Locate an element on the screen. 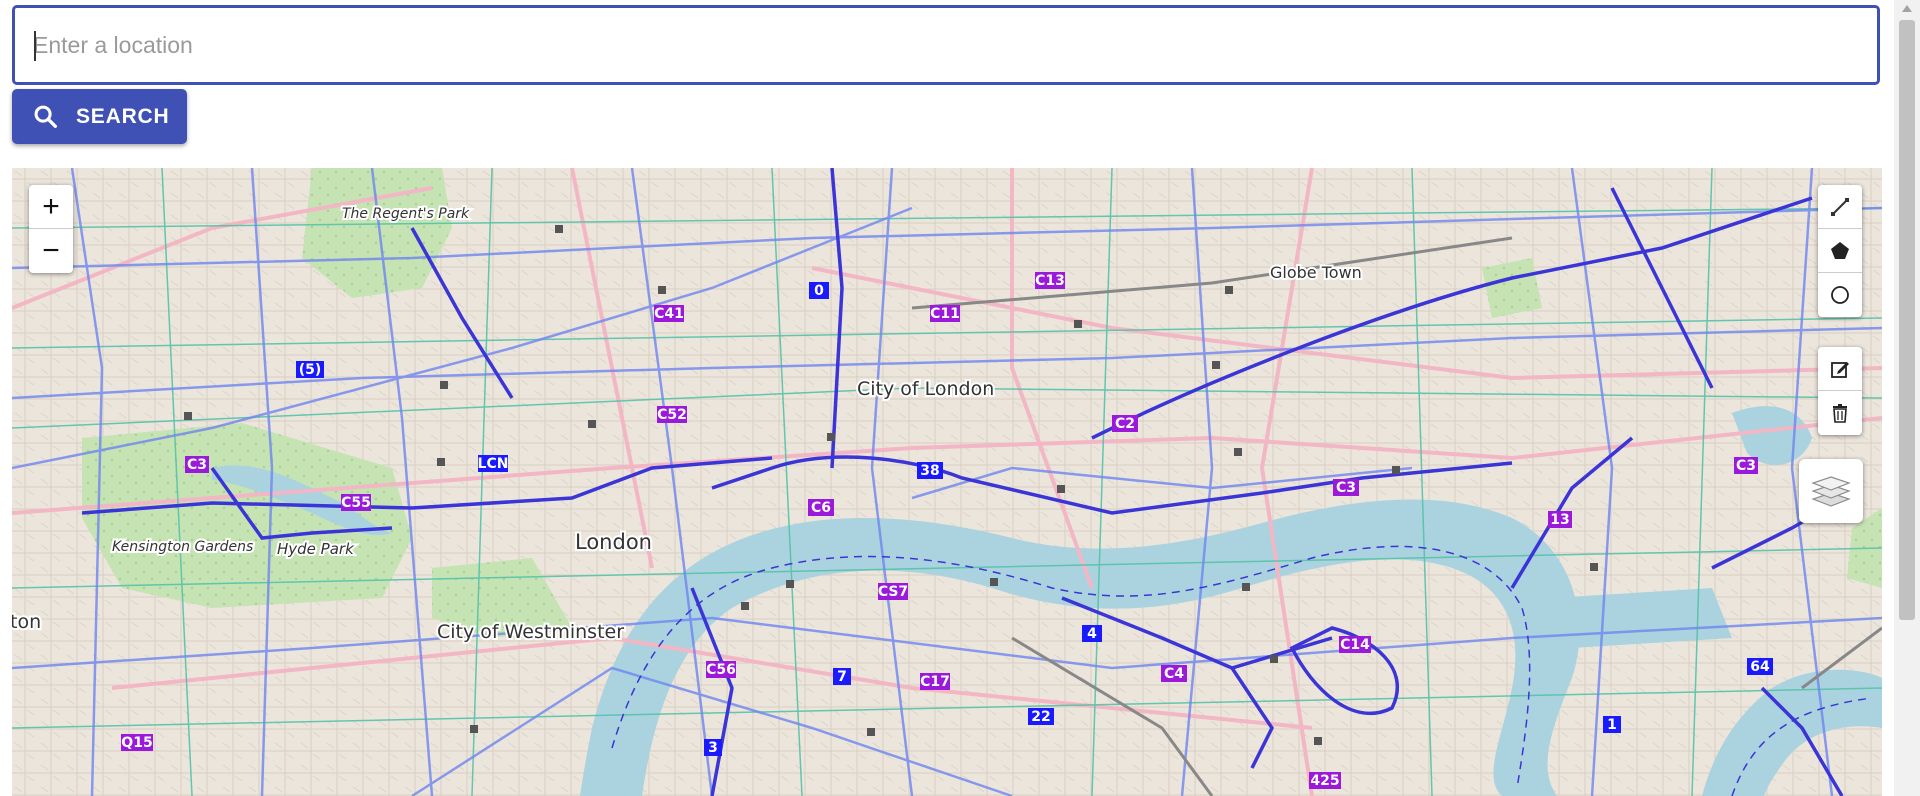 This screenshot has height=796, width=1920. route-badge: C13 is located at coordinates (1050, 281).